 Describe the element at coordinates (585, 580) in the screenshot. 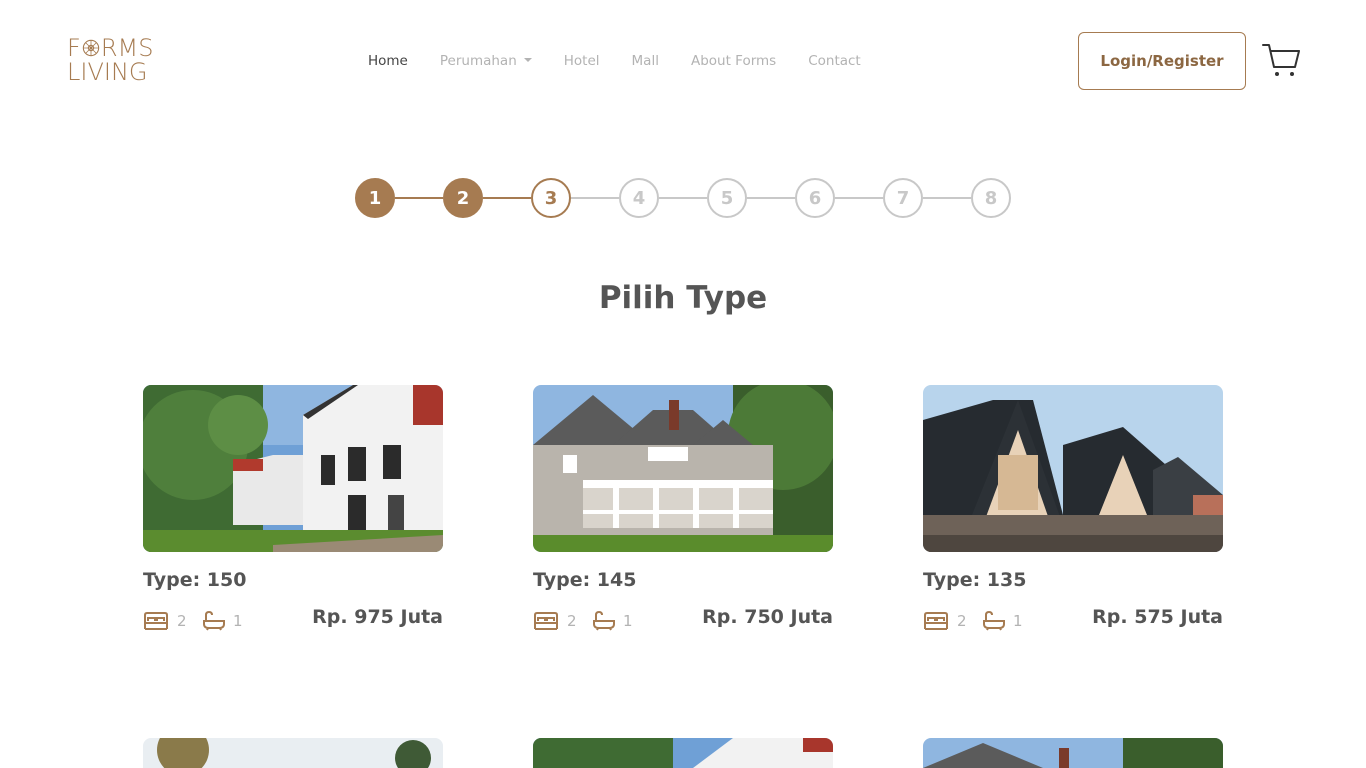

I see `card-type-label: Type: 145` at that location.